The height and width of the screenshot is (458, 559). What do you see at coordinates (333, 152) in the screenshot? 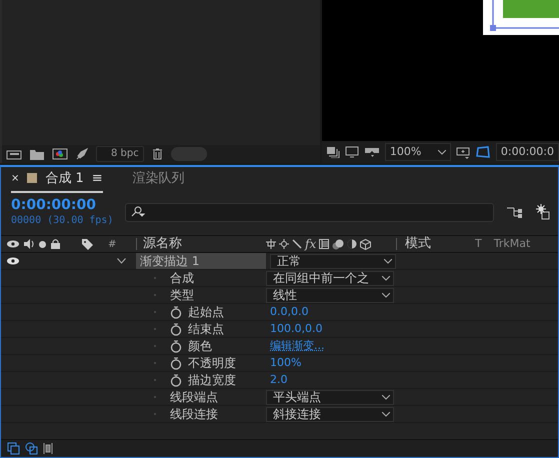
I see `preview-stack-icon` at bounding box center [333, 152].